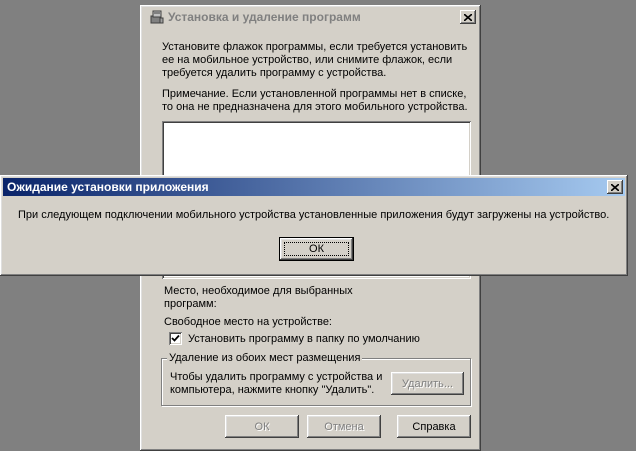 This screenshot has width=636, height=451. I want to click on program-install-icon, so click(157, 17).